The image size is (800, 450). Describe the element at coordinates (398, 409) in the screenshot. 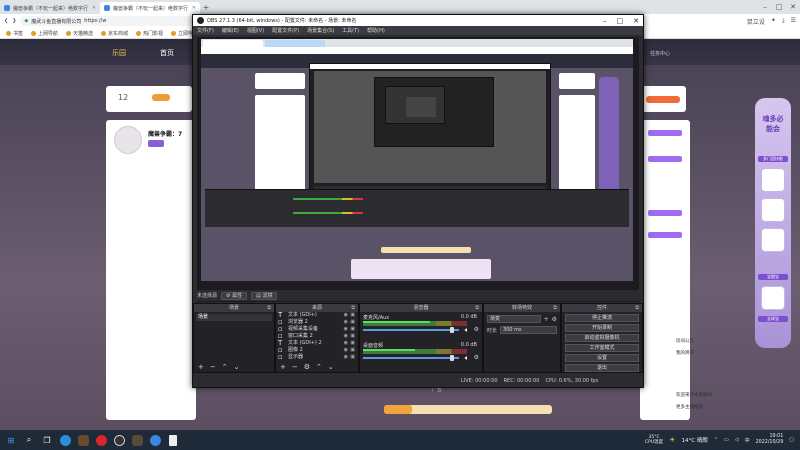

I see `gift-button` at that location.